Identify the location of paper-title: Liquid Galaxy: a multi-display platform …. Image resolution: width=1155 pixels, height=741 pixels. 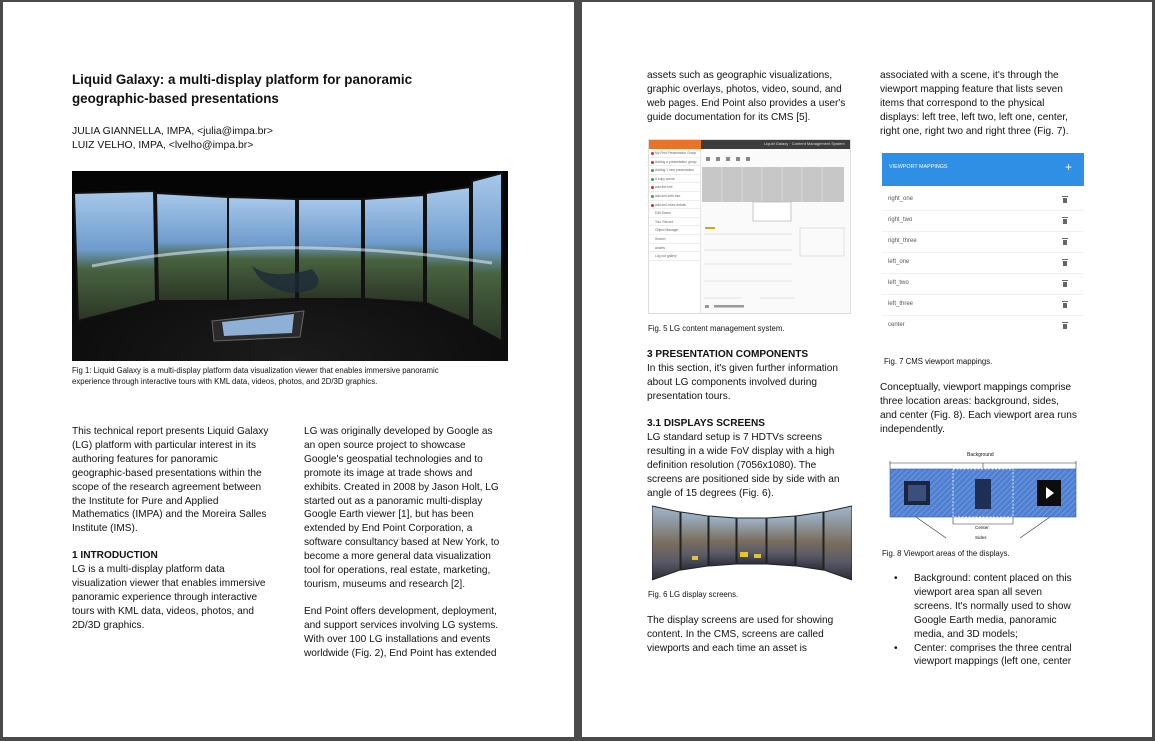
(242, 89).